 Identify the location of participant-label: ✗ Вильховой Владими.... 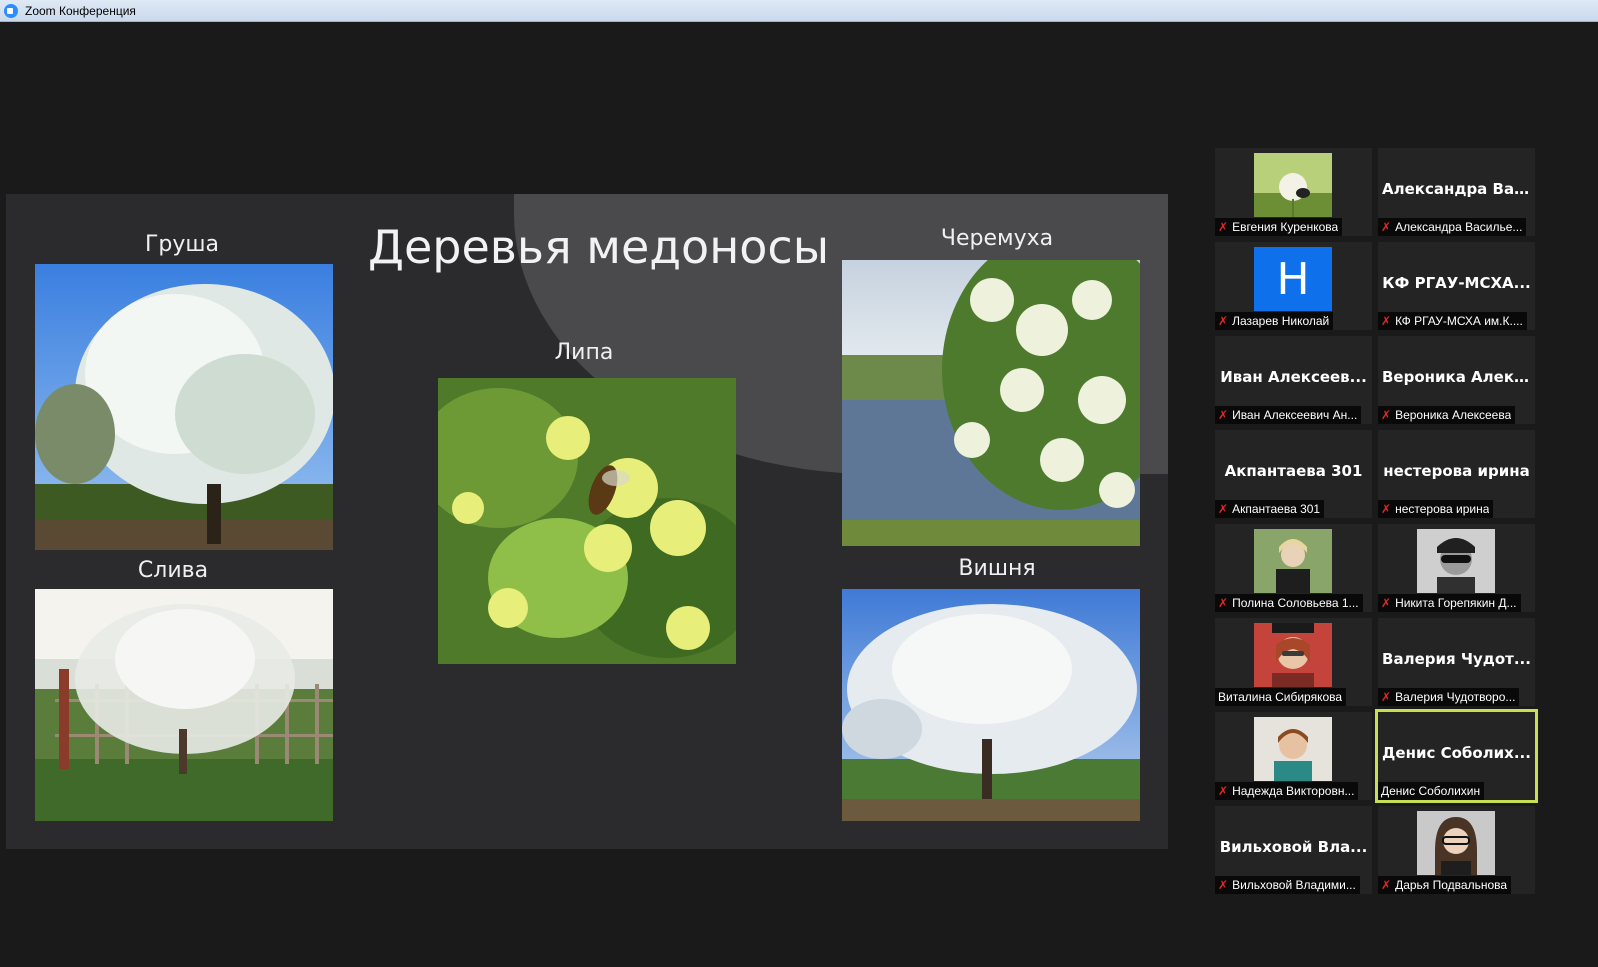
(1287, 885).